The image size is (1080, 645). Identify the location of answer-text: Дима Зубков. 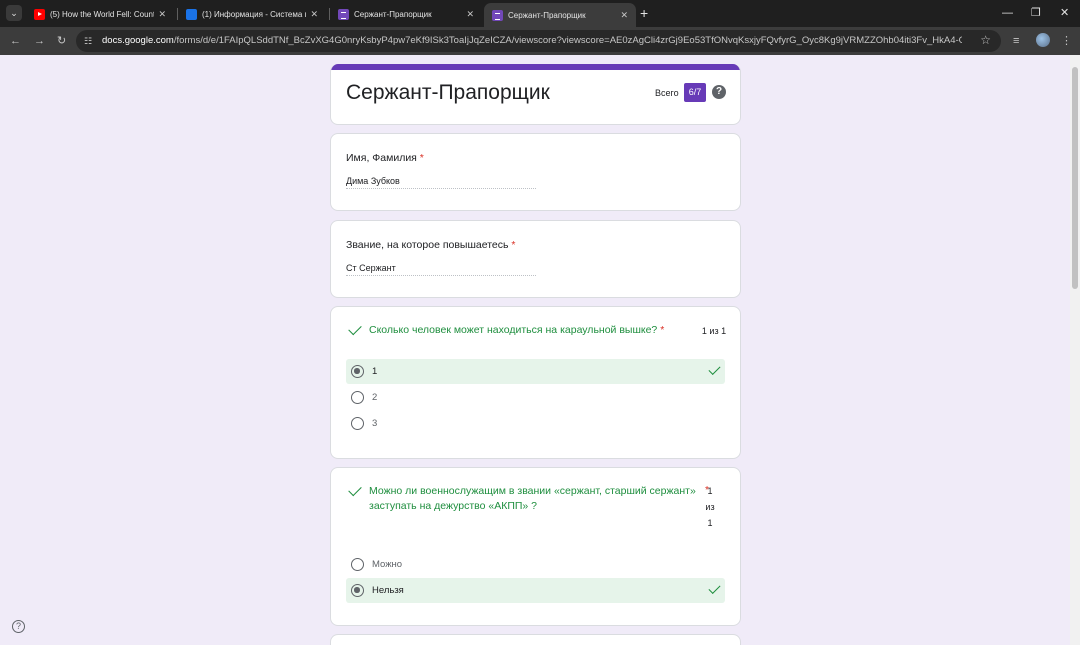
(373, 181).